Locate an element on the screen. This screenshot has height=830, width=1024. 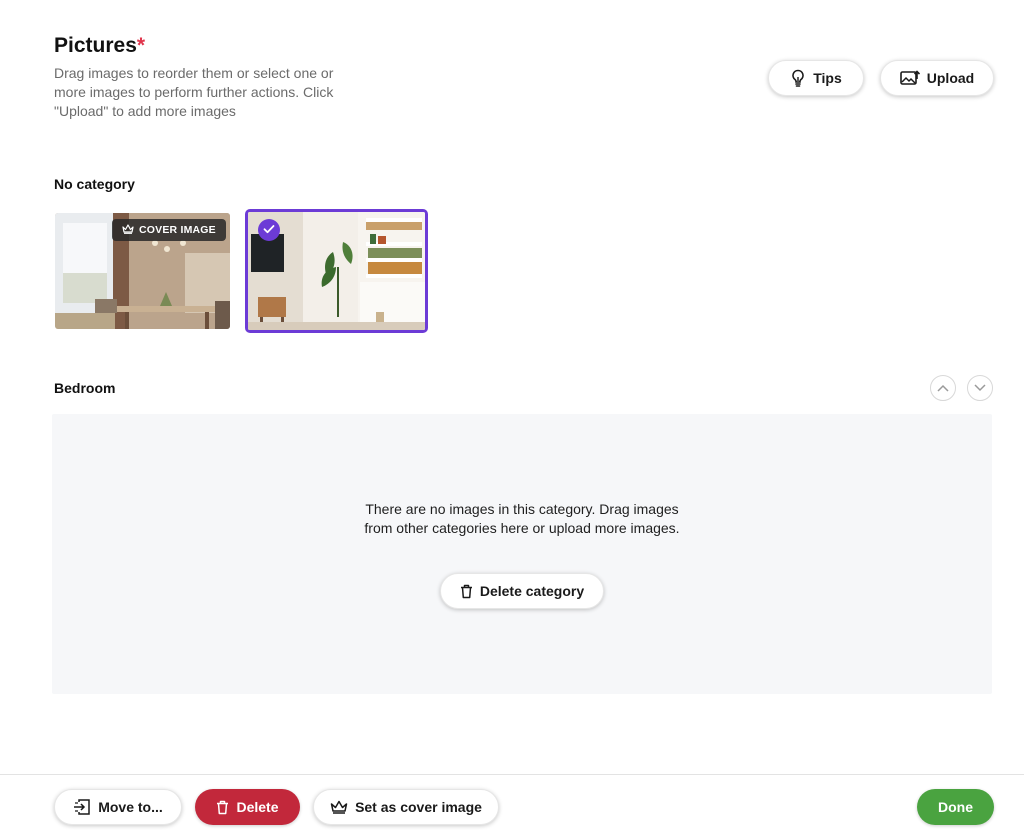
delete-category-button: Delete category is located at coordinates (522, 591).